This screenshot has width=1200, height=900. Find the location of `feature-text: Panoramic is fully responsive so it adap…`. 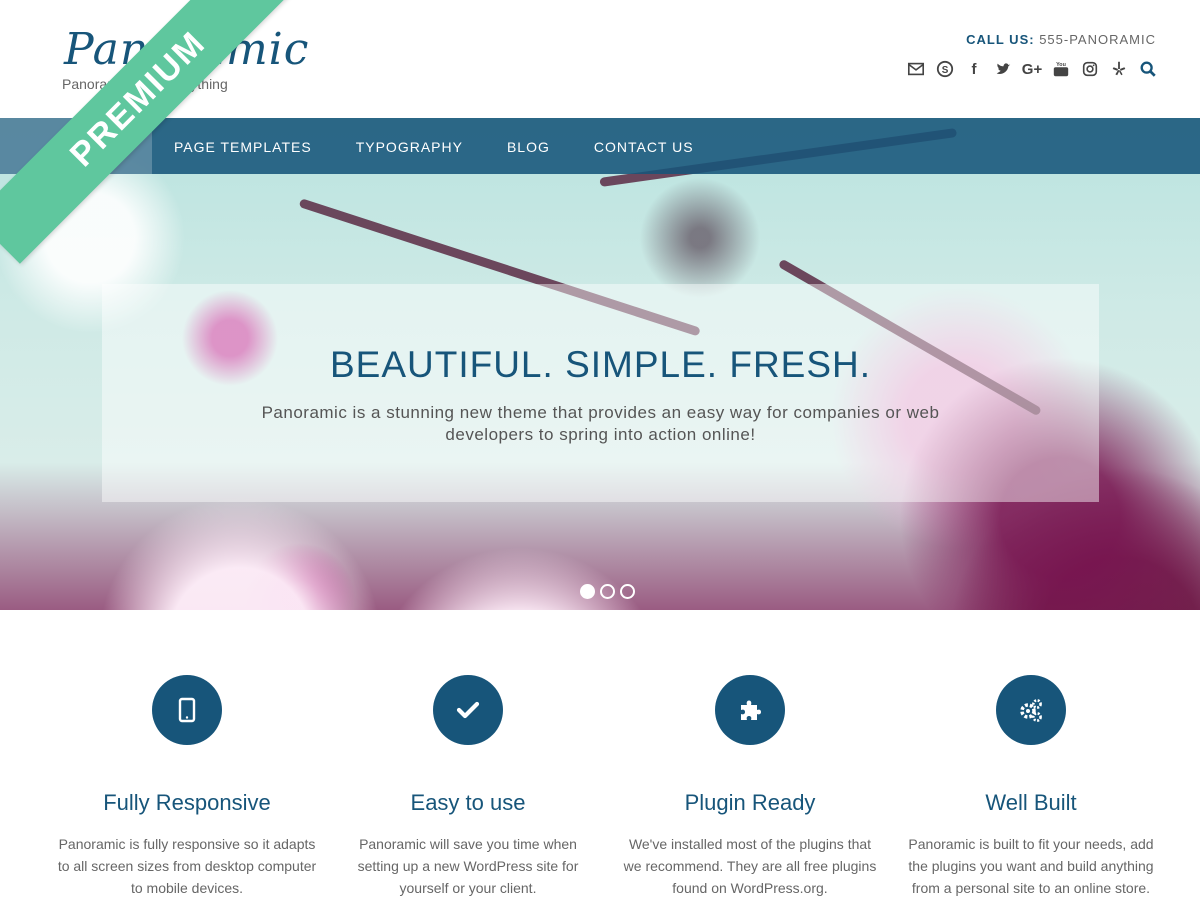

feature-text: Panoramic is fully responsive so it adap… is located at coordinates (187, 866).